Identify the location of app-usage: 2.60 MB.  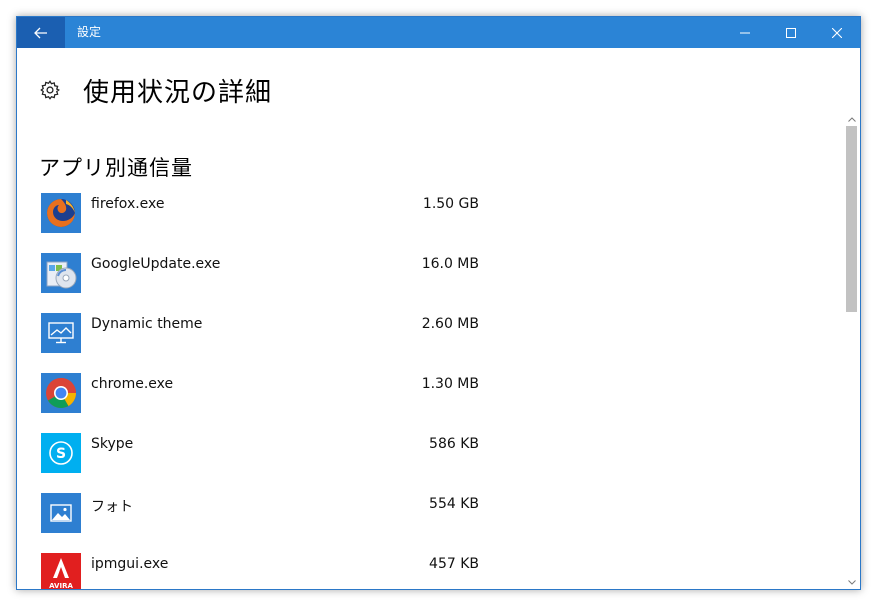
(450, 324).